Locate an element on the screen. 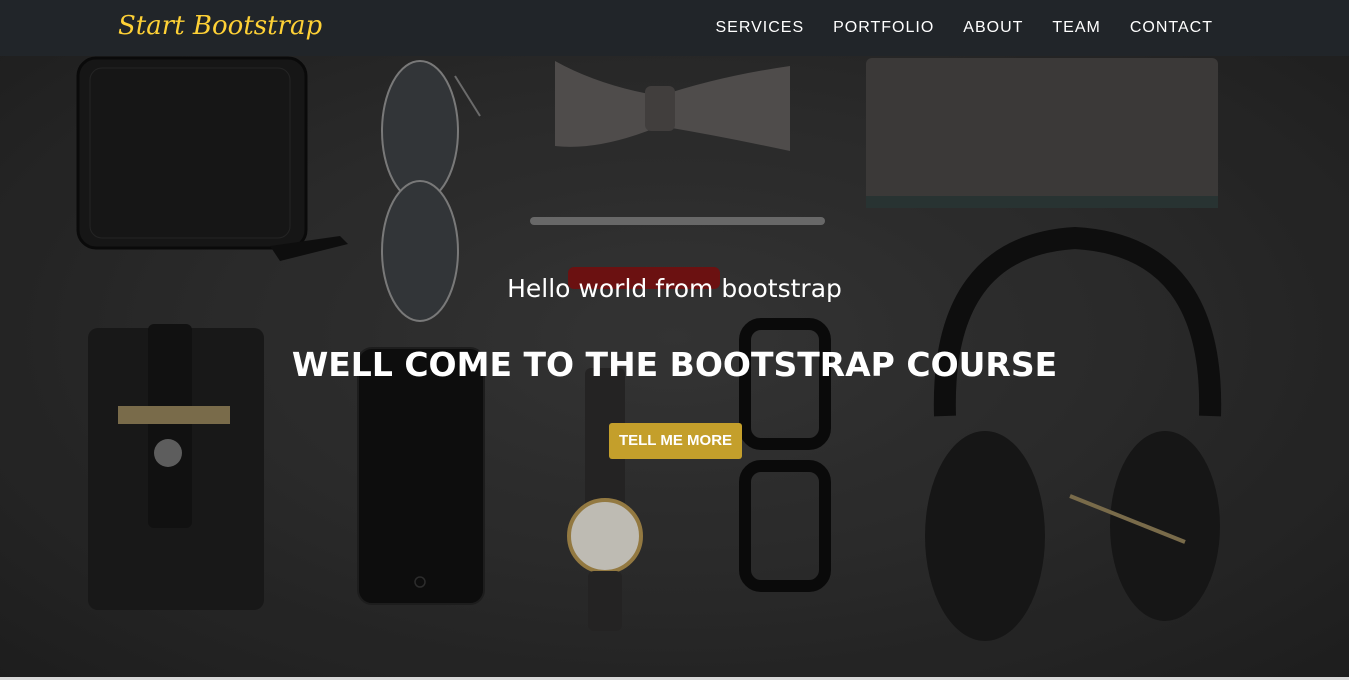 This screenshot has height=680, width=1349. hero-heading: WELL COME TO THE BOOTSTRAP COURSE is located at coordinates (674, 364).